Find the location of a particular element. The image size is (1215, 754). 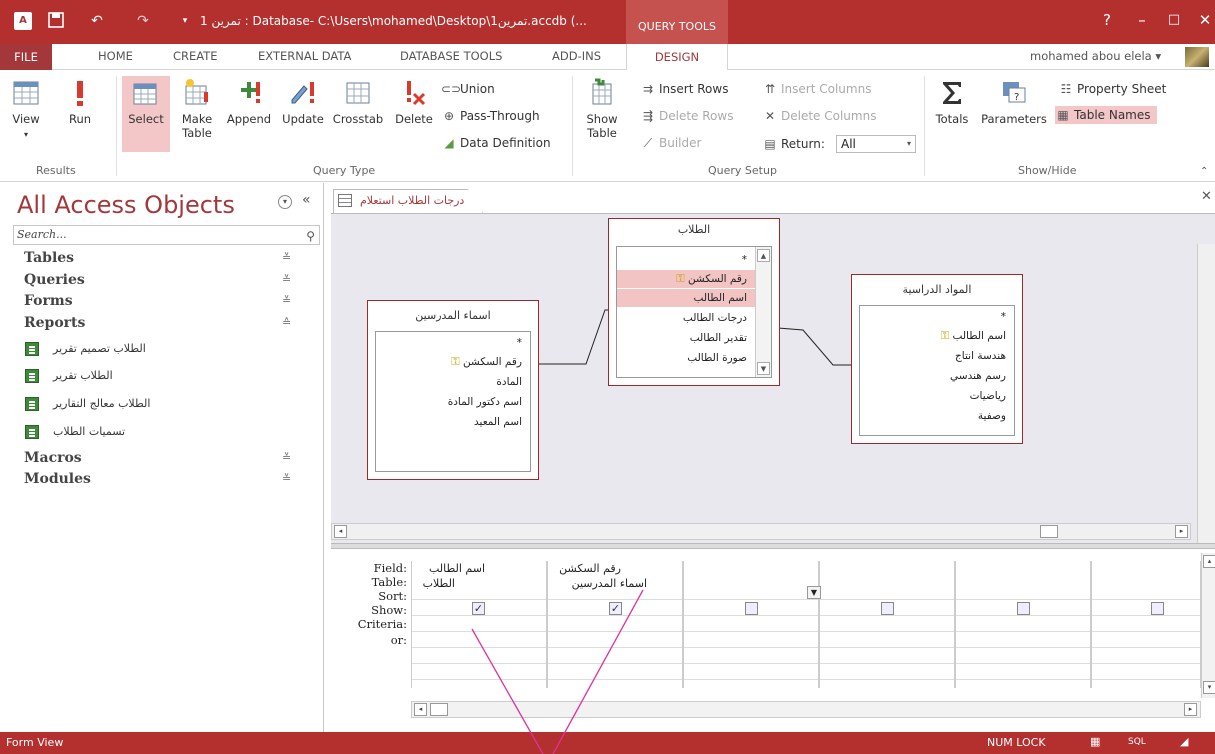

redo-icon: ↷ is located at coordinates (143, 21).